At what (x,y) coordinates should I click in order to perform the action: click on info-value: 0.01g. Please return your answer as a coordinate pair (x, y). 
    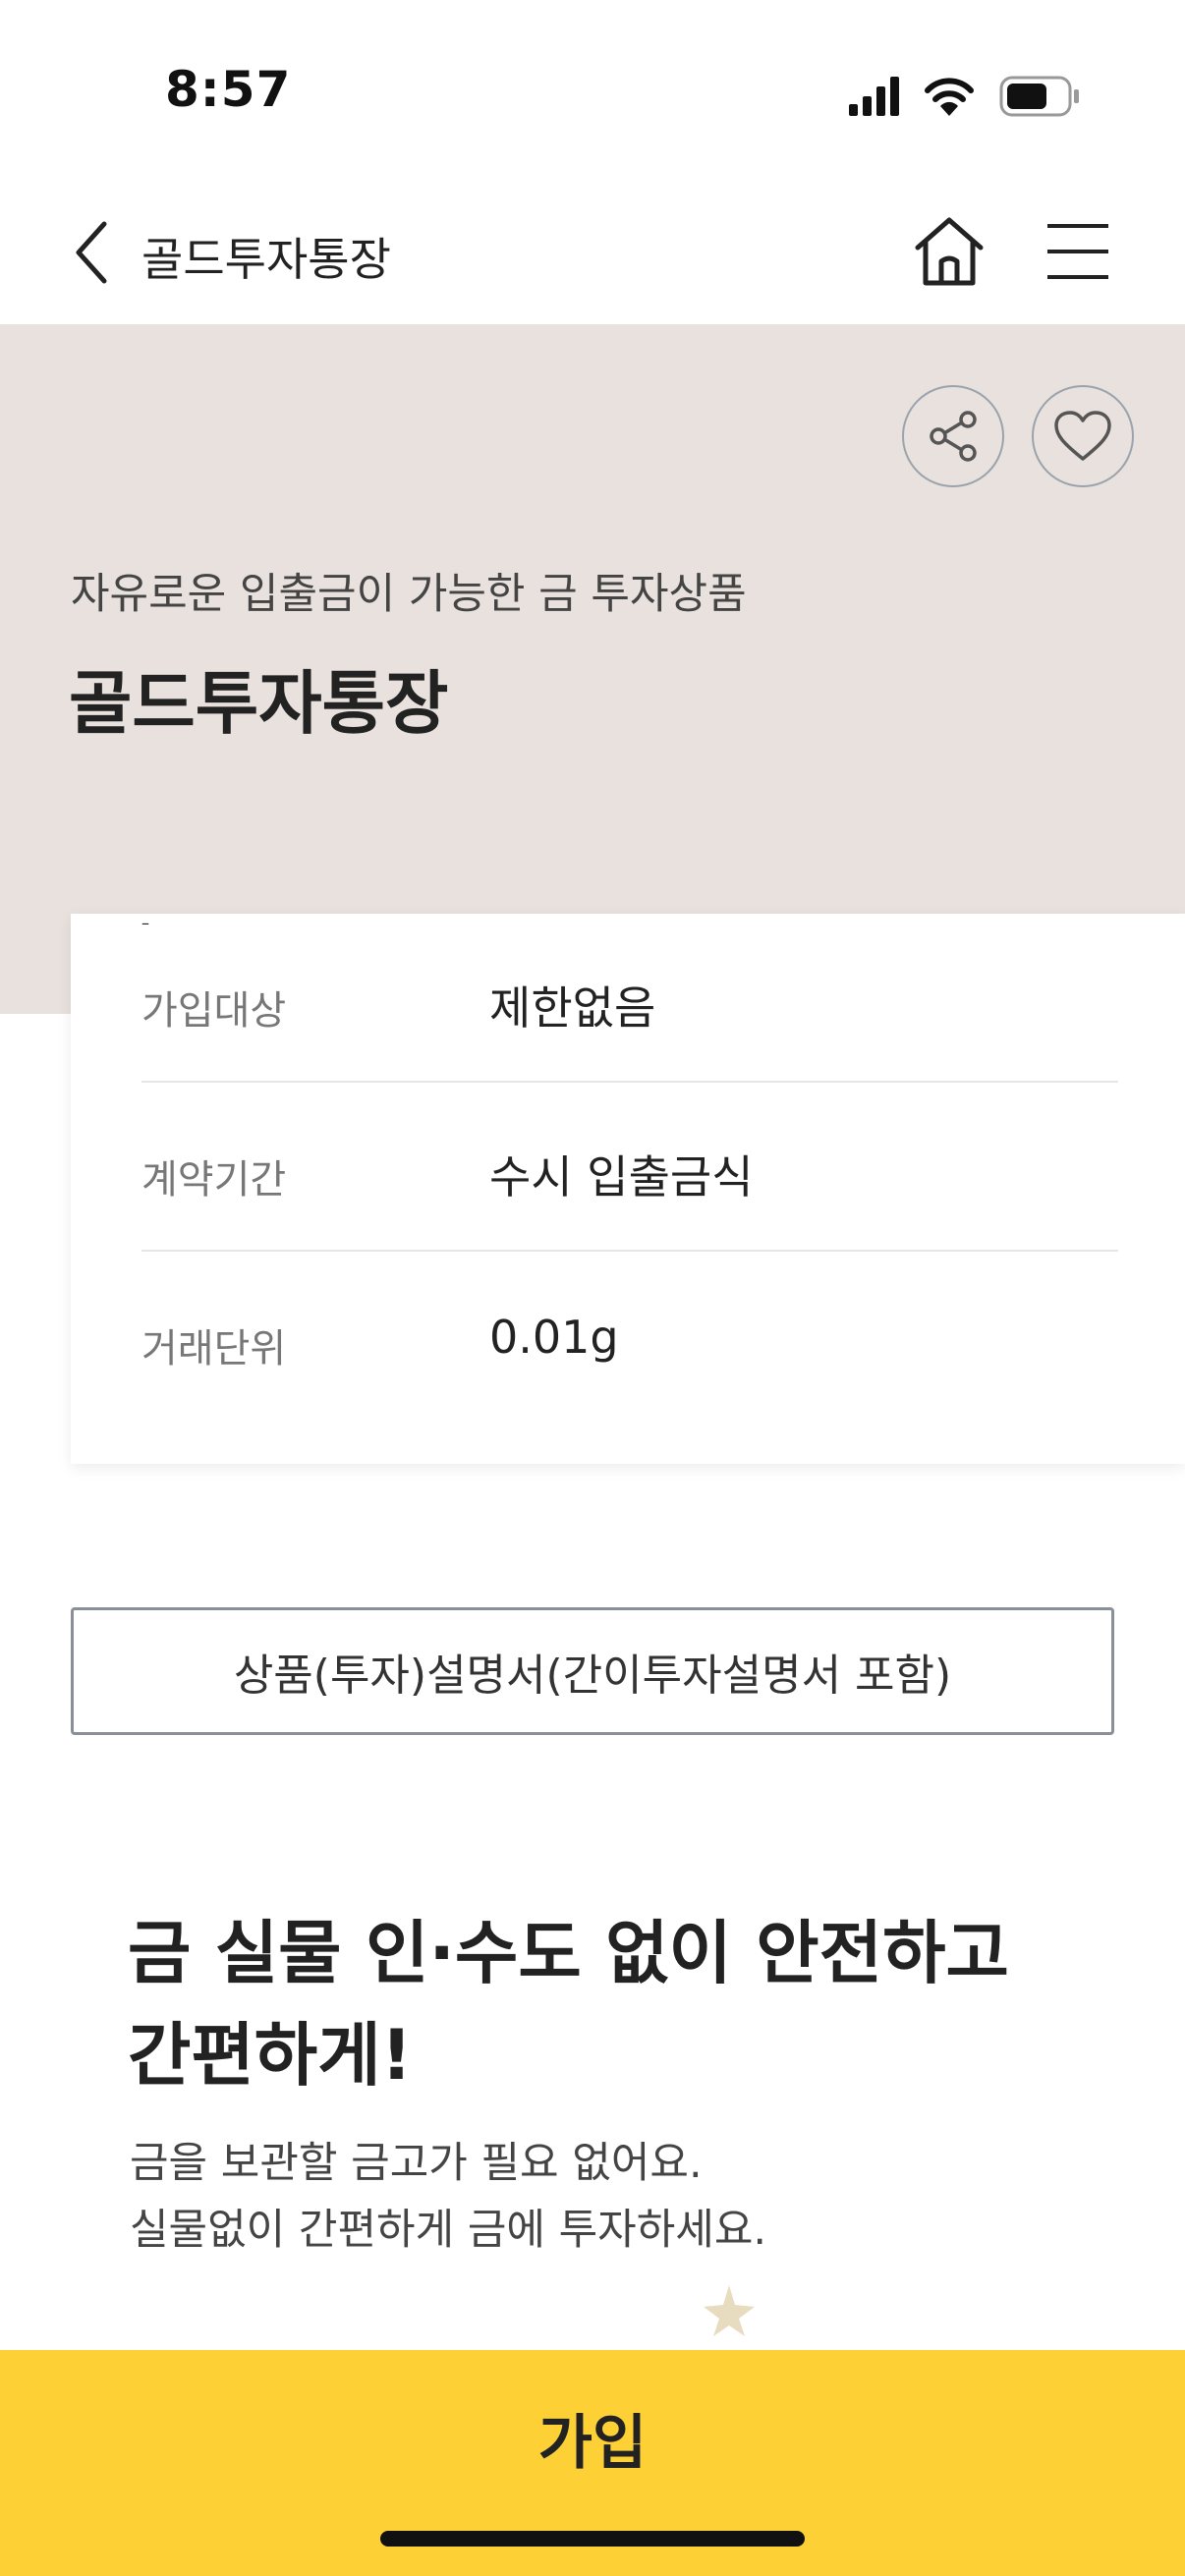
    Looking at the image, I should click on (554, 1337).